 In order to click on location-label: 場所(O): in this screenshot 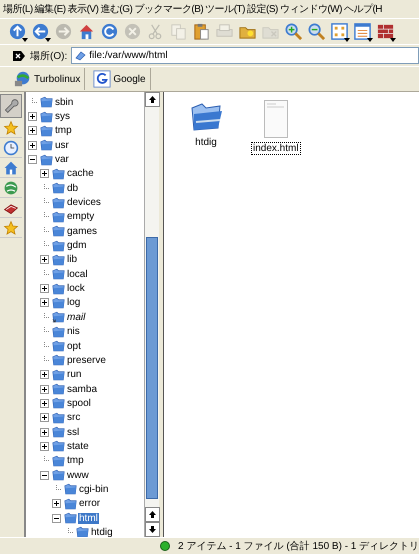, I will do `click(49, 56)`.